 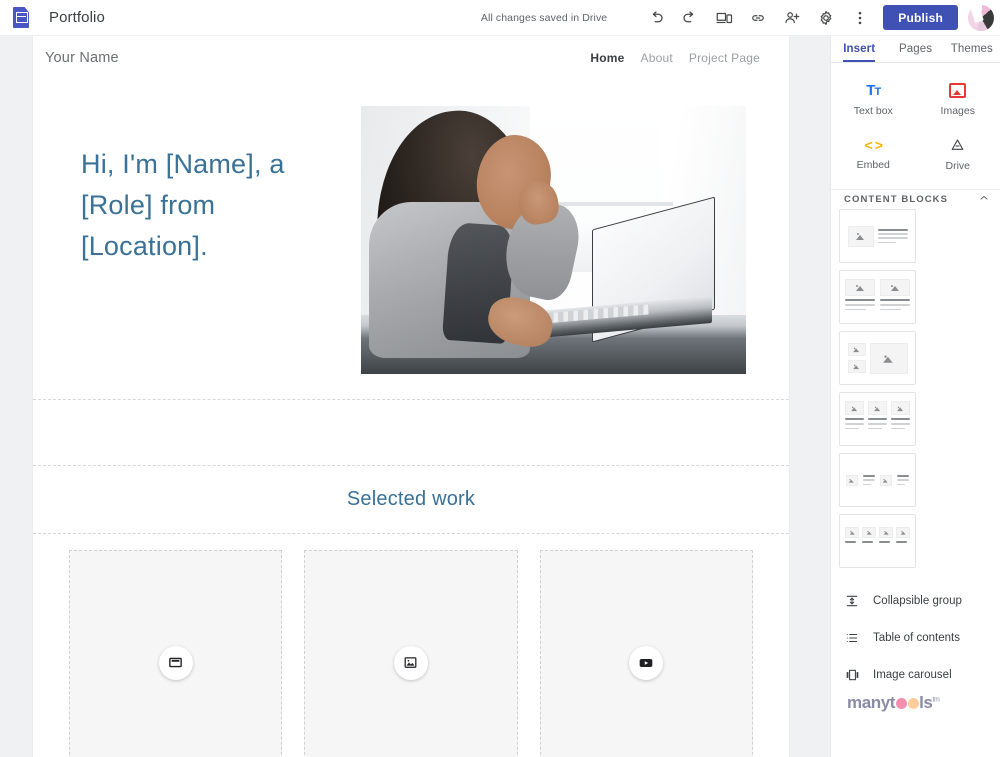 What do you see at coordinates (915, 725) in the screenshot?
I see `manytools-watermark: manyt lstm` at bounding box center [915, 725].